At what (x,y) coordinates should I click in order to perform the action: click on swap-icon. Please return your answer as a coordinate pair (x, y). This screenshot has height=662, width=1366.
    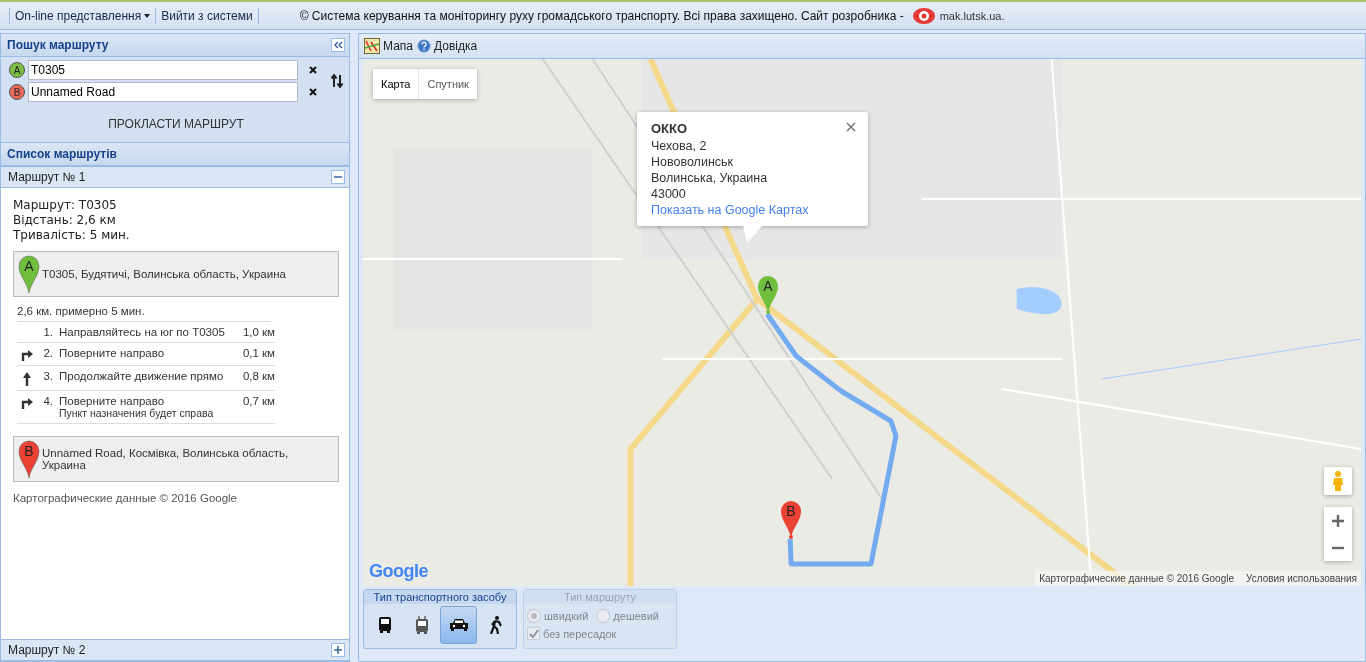
    Looking at the image, I should click on (337, 81).